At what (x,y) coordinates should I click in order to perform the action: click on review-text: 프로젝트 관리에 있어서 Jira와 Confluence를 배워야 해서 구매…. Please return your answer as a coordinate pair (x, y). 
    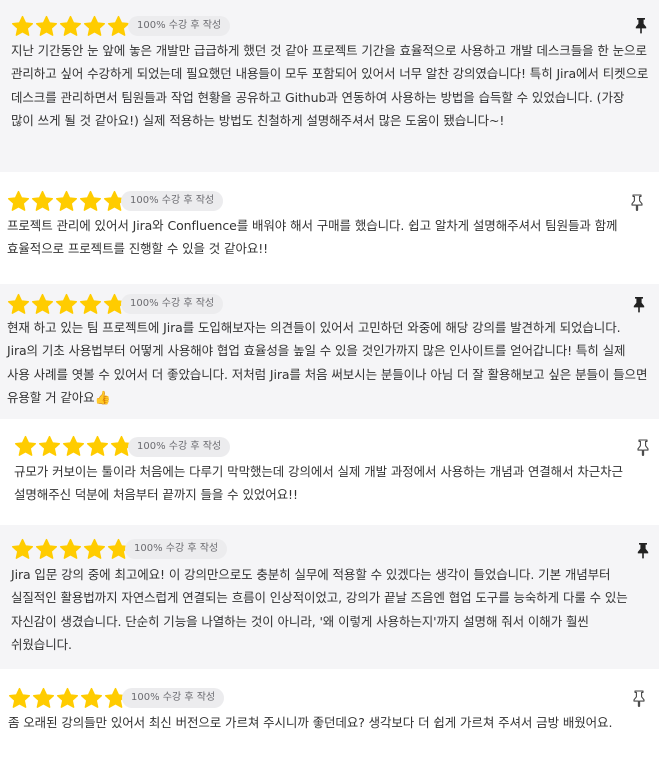
    Looking at the image, I should click on (312, 237).